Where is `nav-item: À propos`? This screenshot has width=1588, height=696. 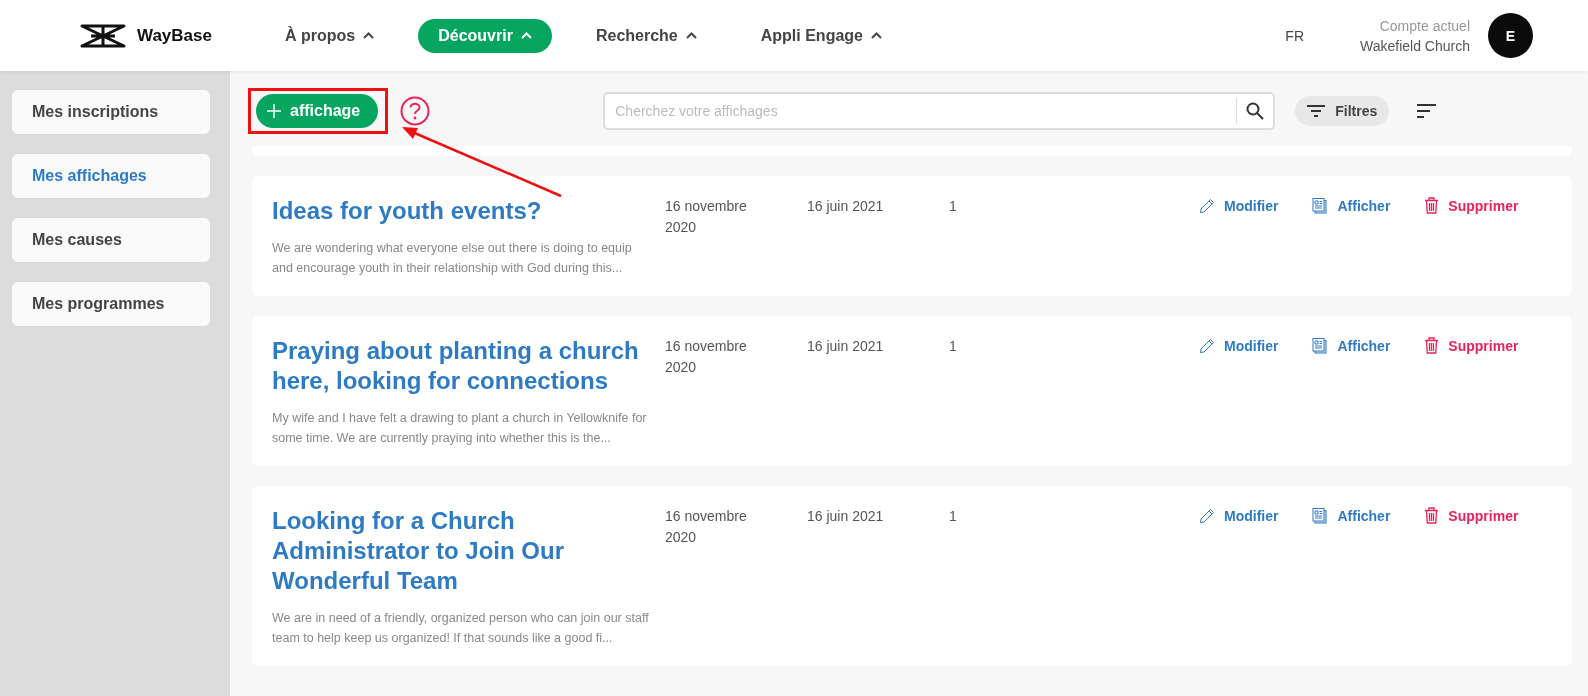 nav-item: À propos is located at coordinates (330, 35).